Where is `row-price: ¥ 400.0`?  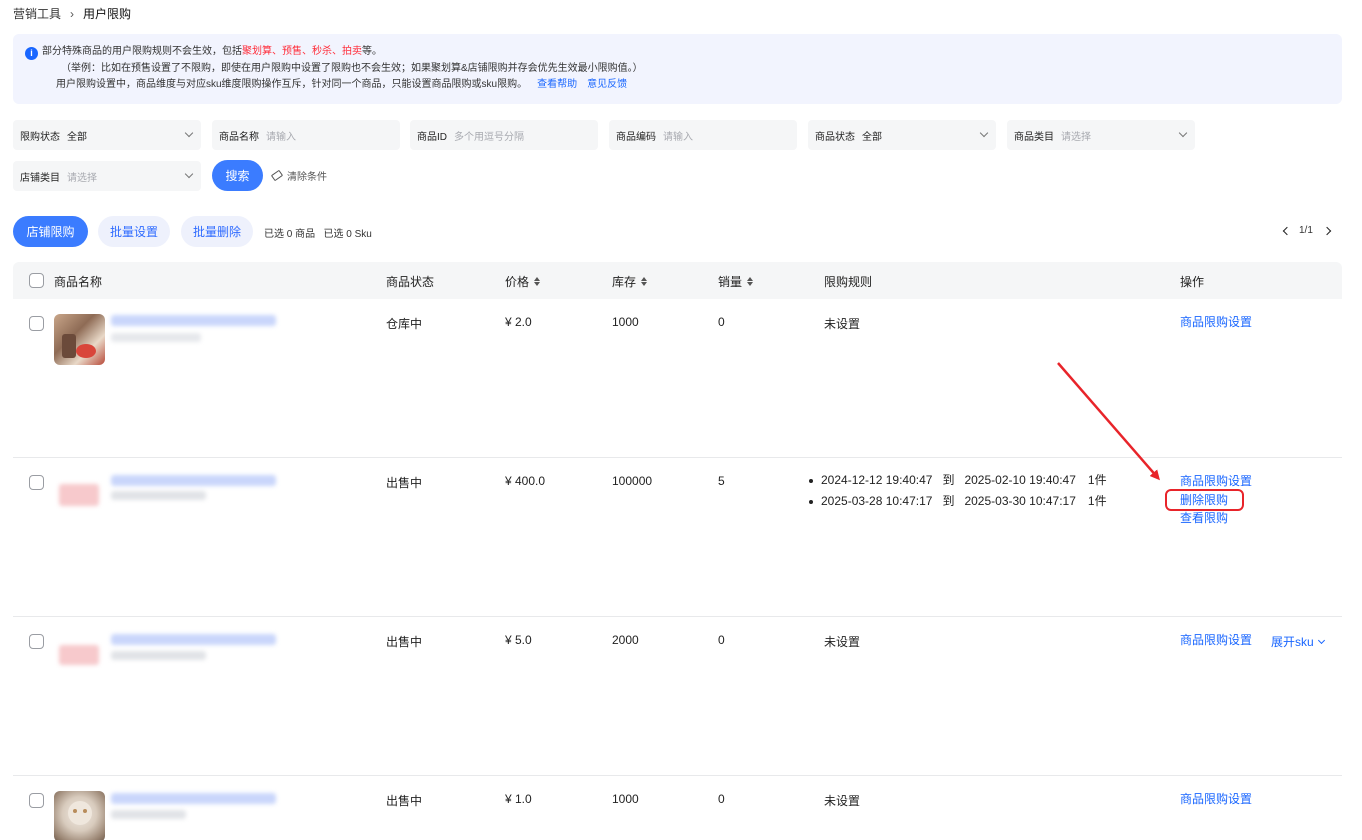
row-price: ¥ 400.0 is located at coordinates (525, 481).